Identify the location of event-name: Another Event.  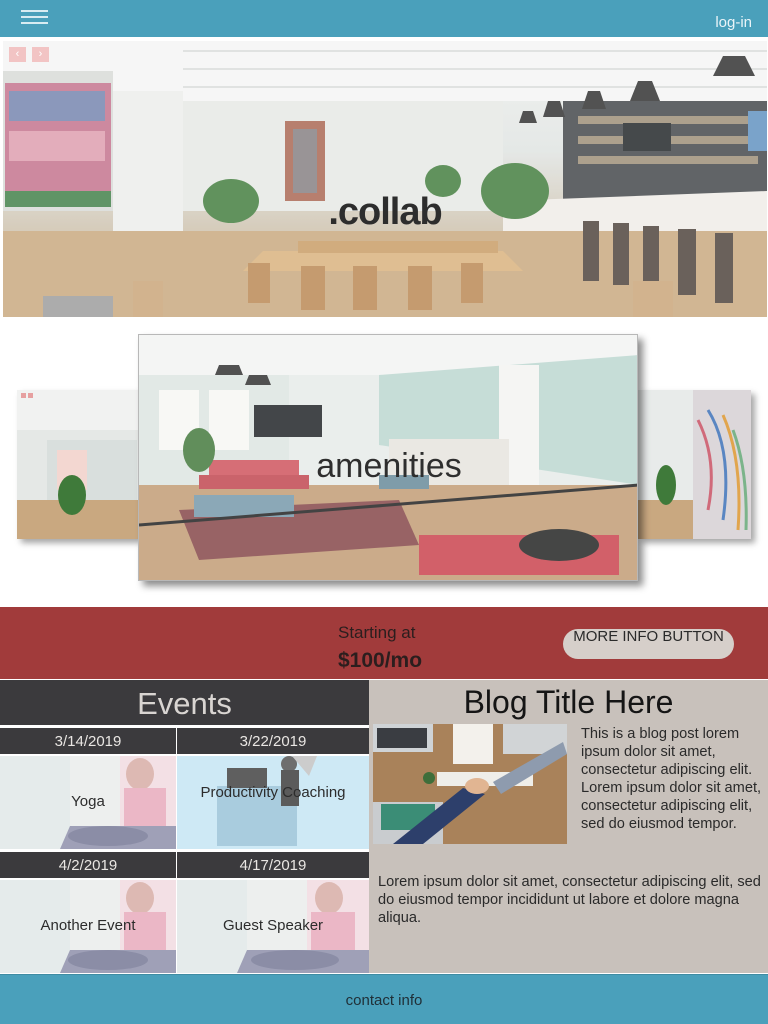
(88, 925).